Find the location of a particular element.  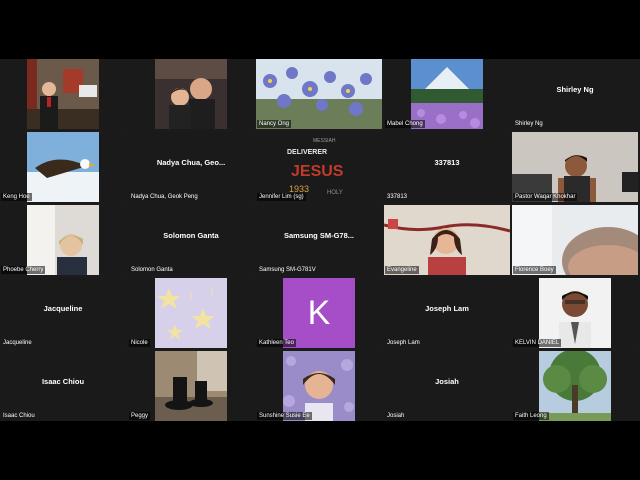

participant-tile-faith-leong: Faith Leong is located at coordinates (575, 386).